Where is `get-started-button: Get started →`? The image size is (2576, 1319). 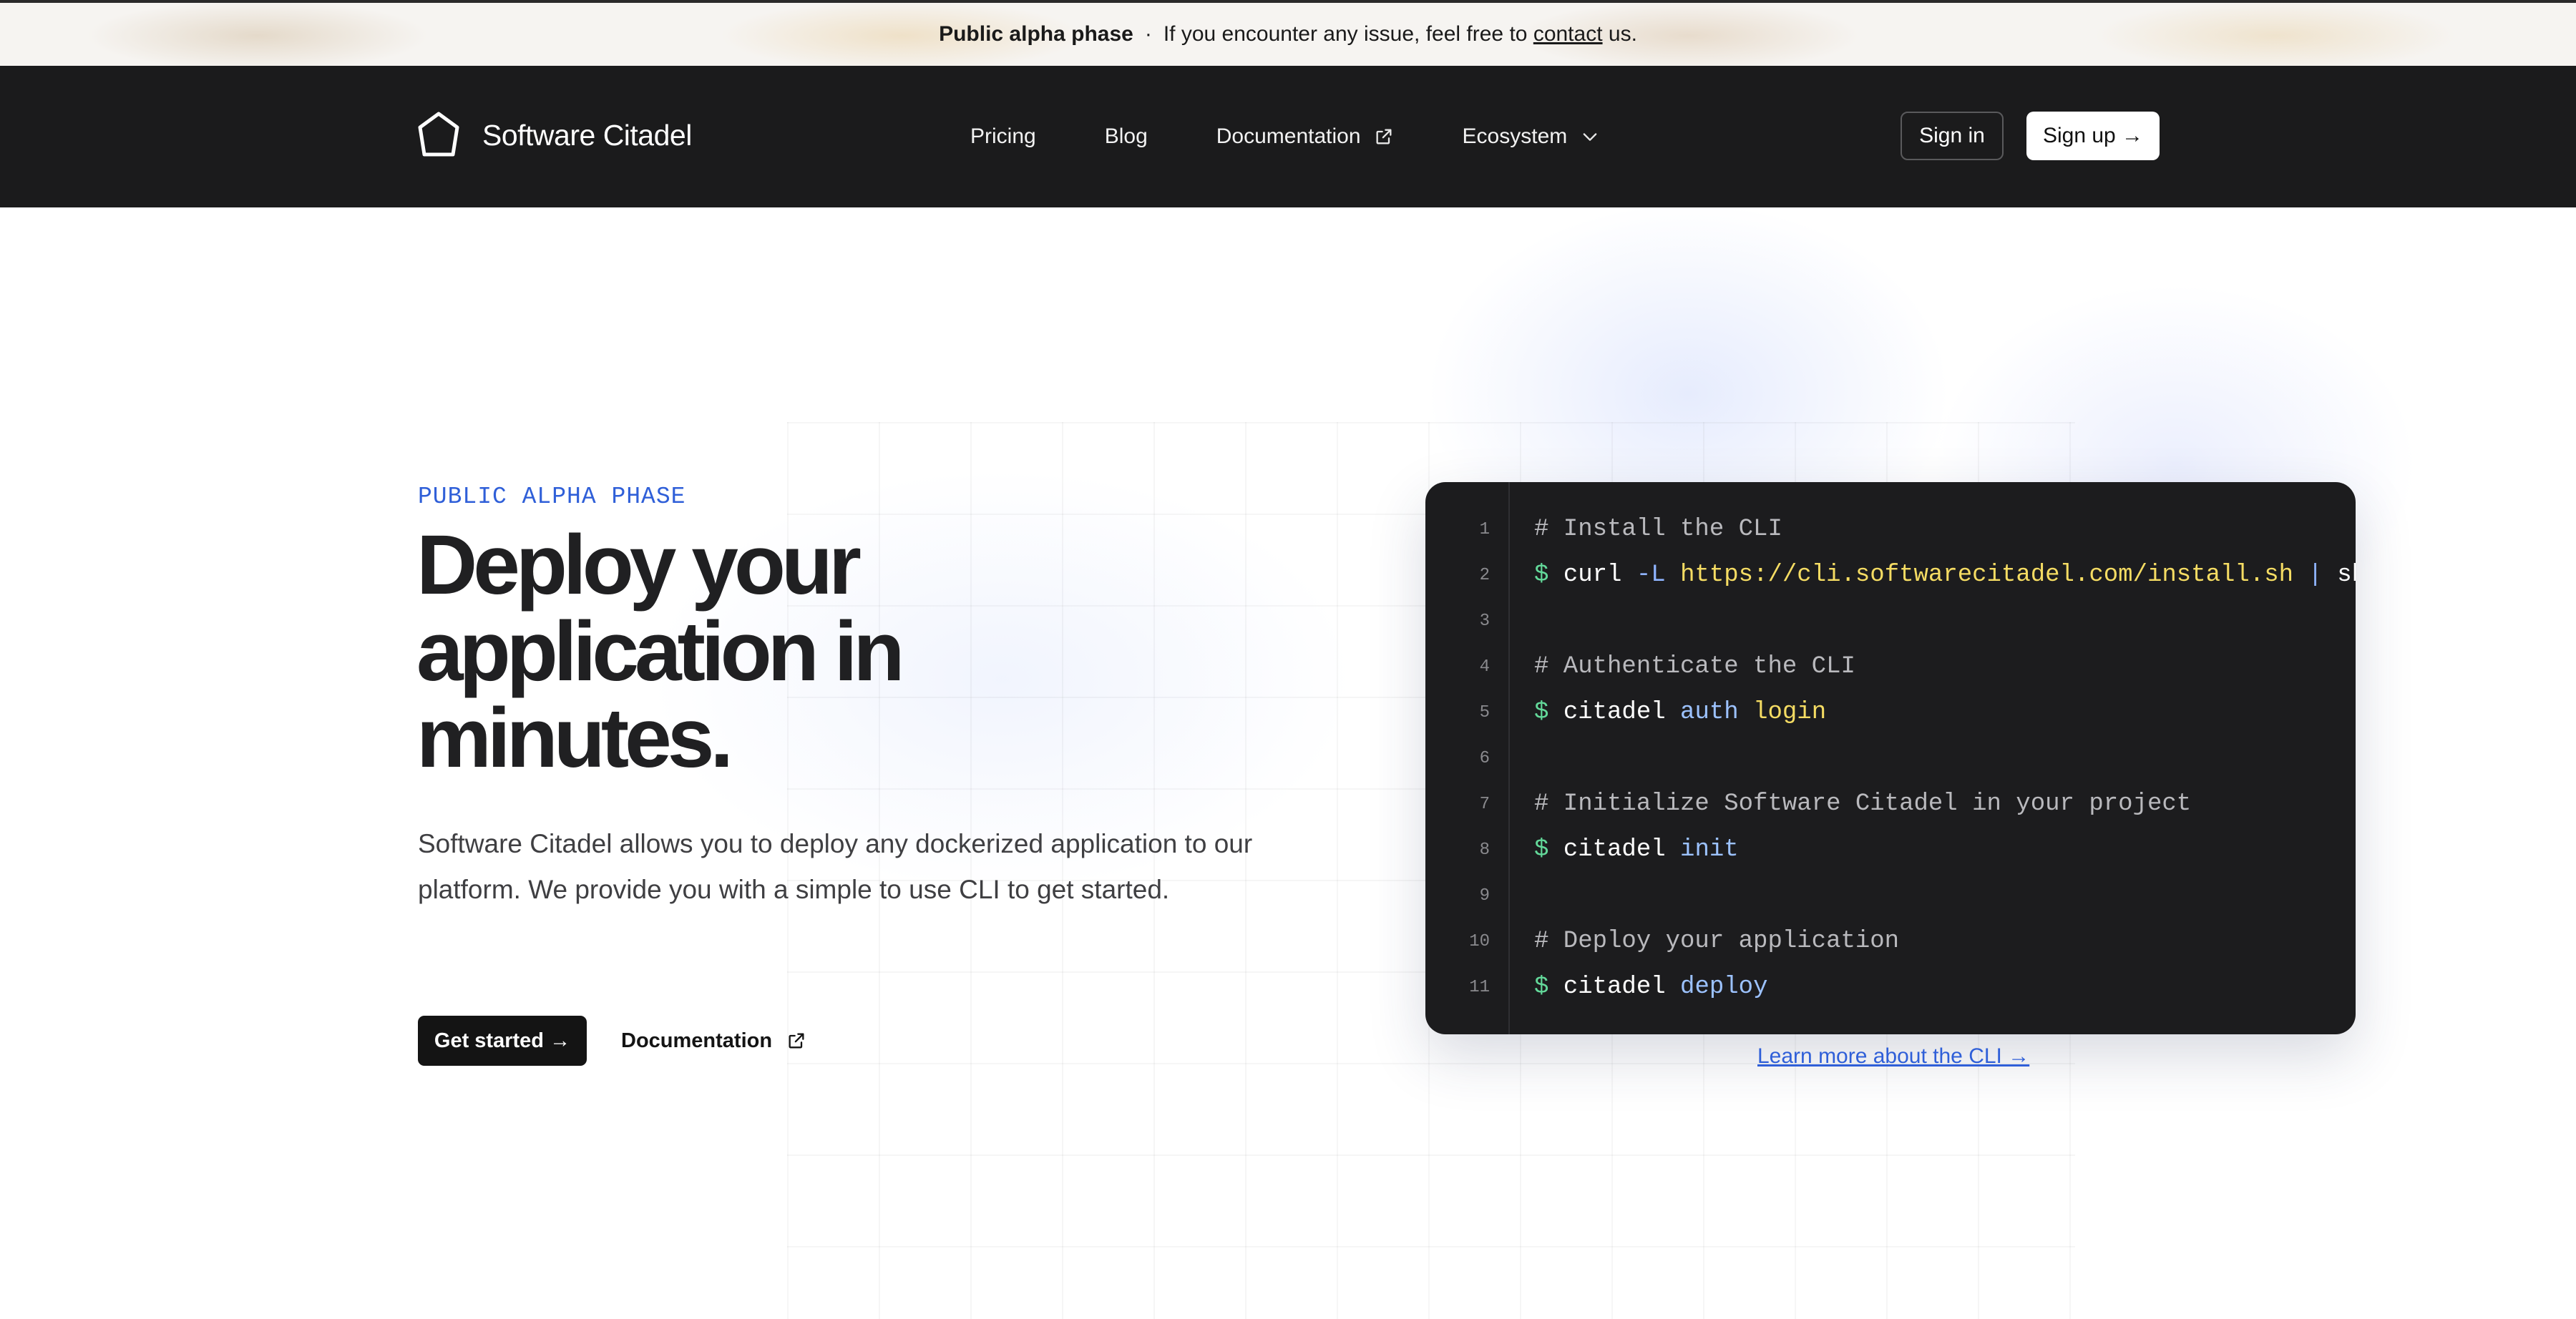
get-started-button: Get started → is located at coordinates (502, 1041).